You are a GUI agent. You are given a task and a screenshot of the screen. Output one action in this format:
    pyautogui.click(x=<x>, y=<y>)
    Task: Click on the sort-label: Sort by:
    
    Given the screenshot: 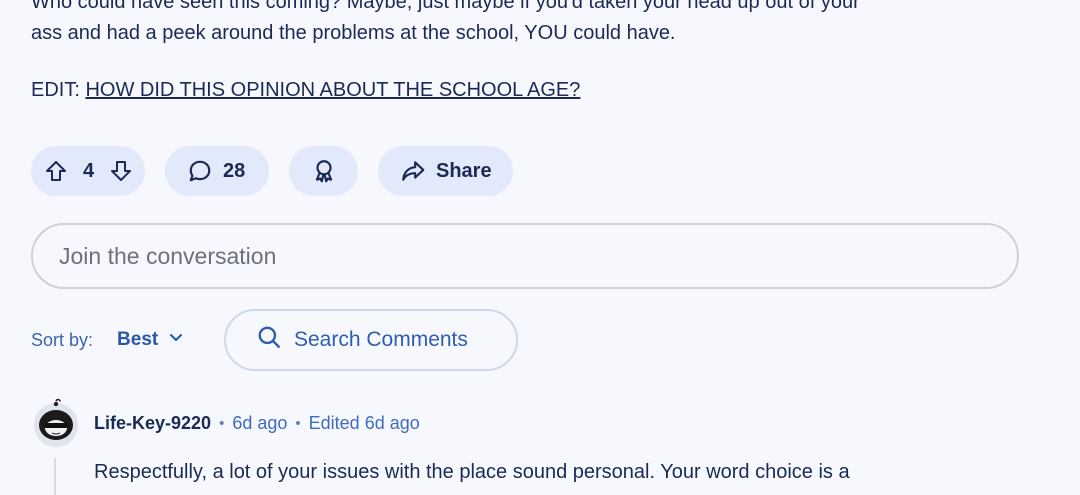 What is the action you would take?
    pyautogui.click(x=62, y=339)
    